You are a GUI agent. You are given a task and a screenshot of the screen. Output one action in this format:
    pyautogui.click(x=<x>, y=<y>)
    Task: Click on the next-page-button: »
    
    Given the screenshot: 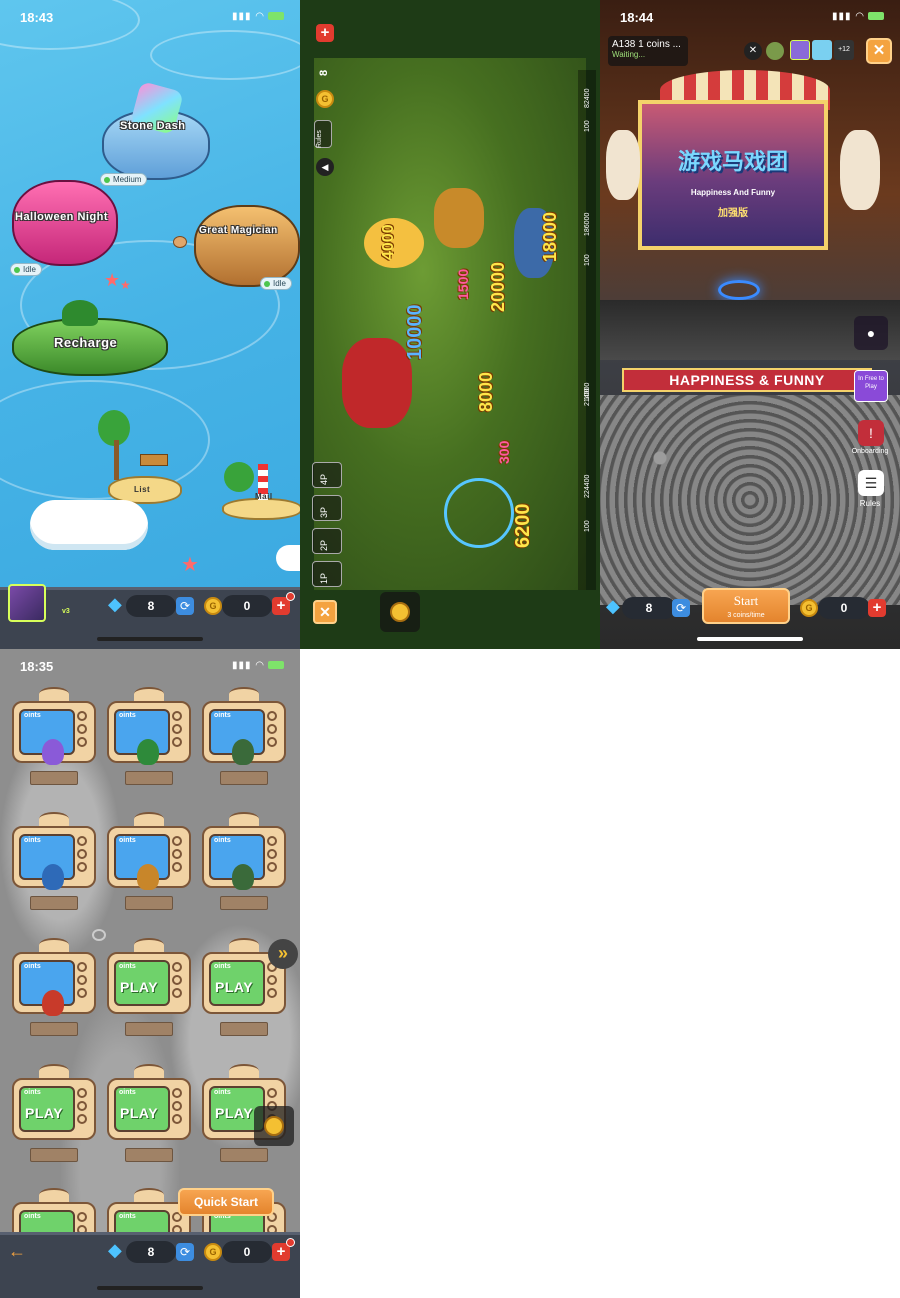 What is the action you would take?
    pyautogui.click(x=283, y=954)
    